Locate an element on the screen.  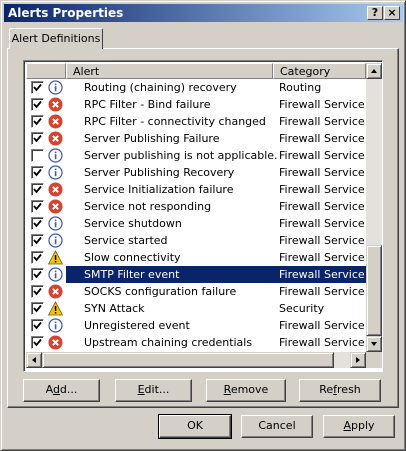
close-button: × is located at coordinates (392, 13).